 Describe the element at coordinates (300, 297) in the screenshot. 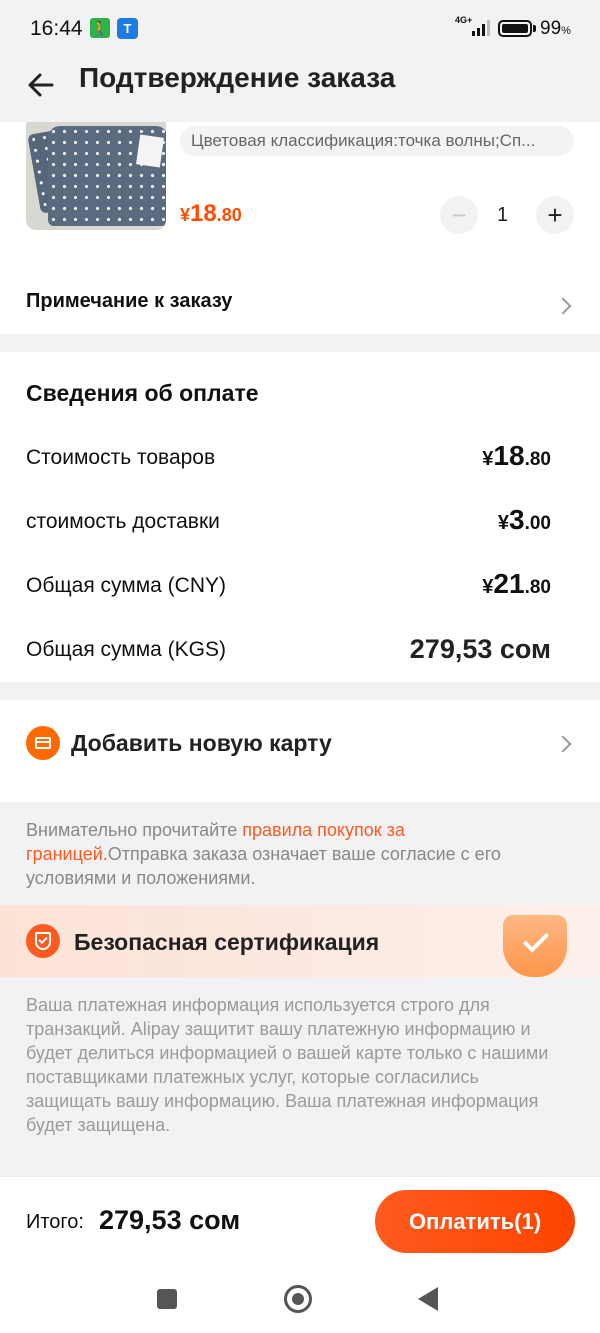

I see `order-note-row: Примечание к заказу` at that location.